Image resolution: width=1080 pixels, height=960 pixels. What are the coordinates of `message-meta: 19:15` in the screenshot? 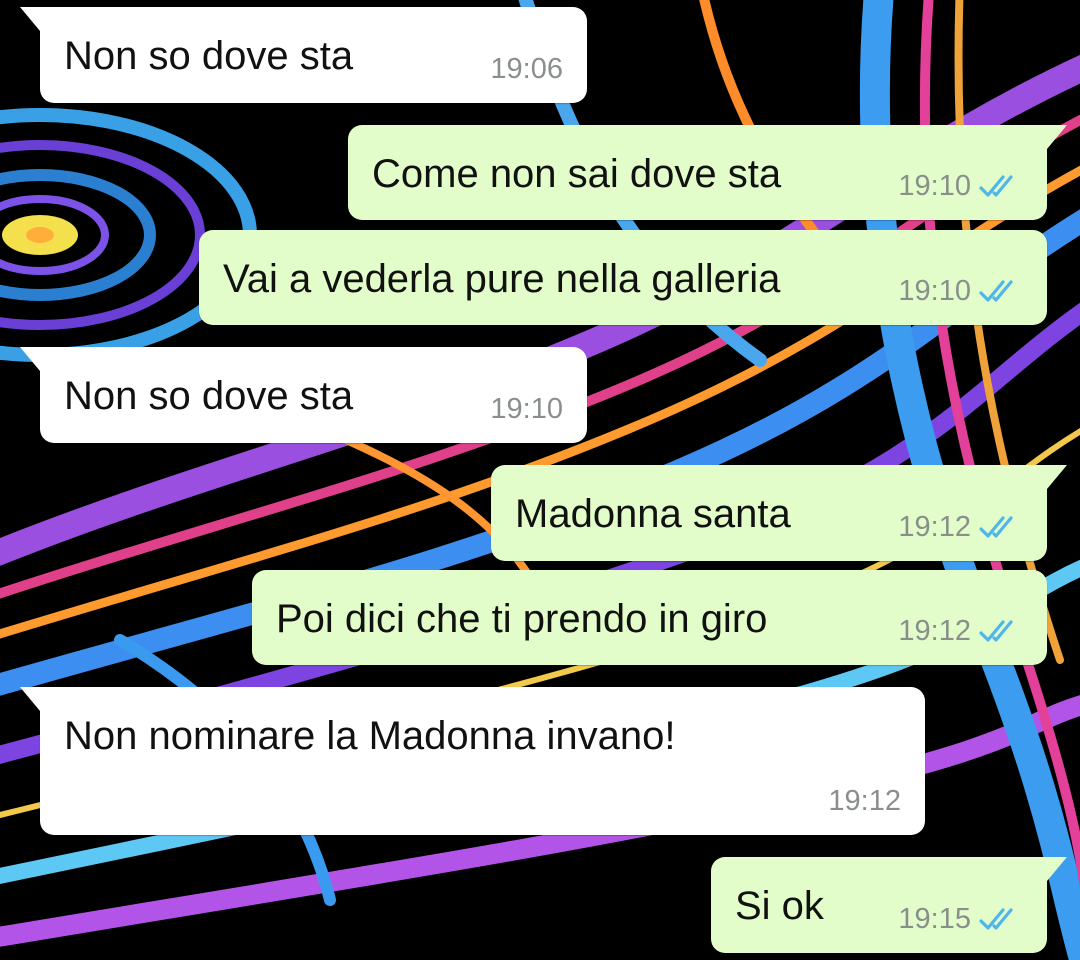 It's located at (960, 919).